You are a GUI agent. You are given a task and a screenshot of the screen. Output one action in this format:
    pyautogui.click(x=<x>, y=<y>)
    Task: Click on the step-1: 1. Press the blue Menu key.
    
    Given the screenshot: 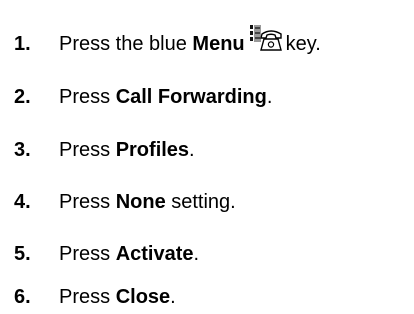 What is the action you would take?
    pyautogui.click(x=167, y=44)
    